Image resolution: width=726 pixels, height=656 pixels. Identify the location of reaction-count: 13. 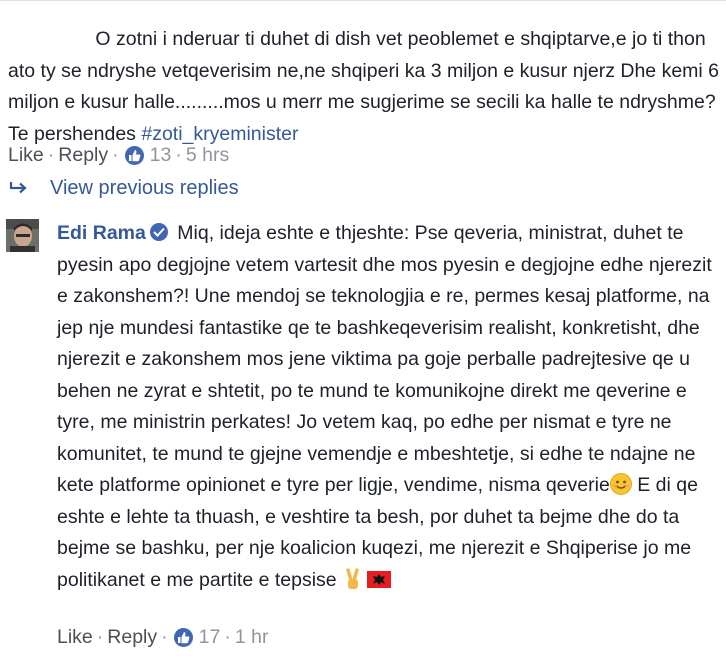
(161, 155).